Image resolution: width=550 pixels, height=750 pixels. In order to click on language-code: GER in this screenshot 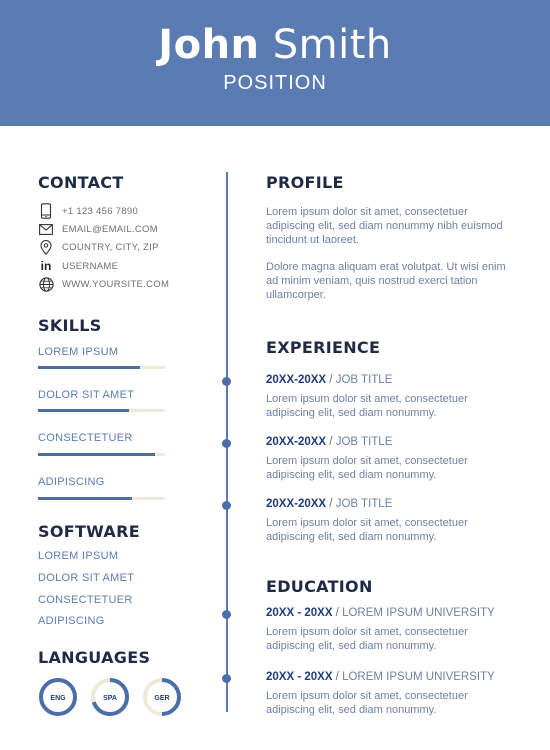, I will do `click(161, 698)`.